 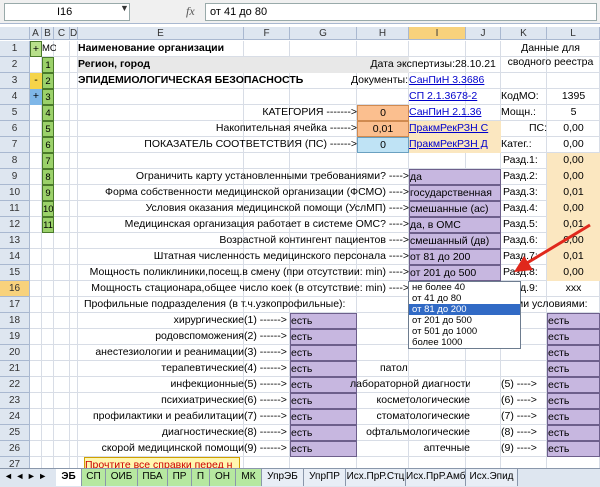 I want to click on answer-3: смешанные (ас), so click(x=455, y=209).